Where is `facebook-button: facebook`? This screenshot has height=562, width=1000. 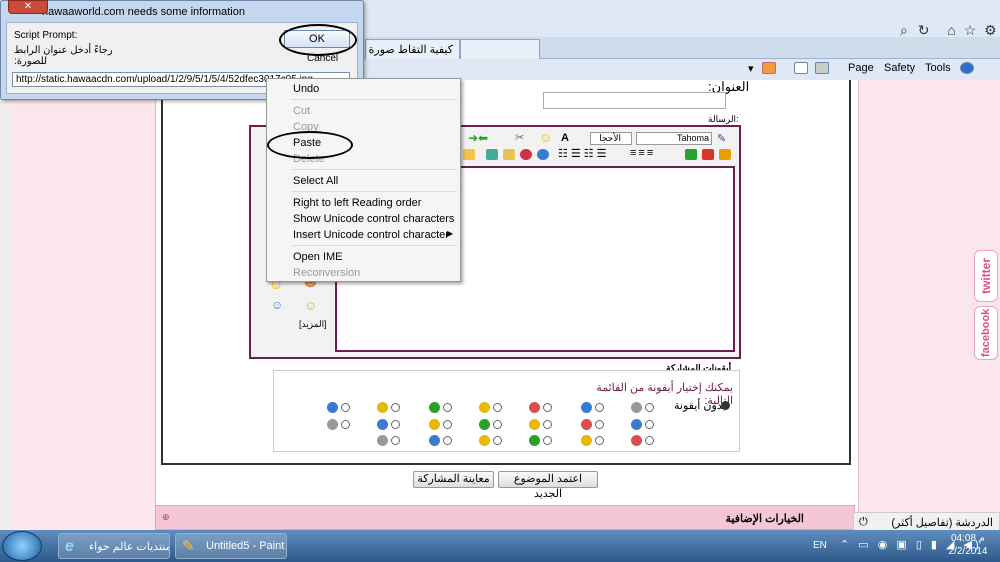 facebook-button: facebook is located at coordinates (986, 333).